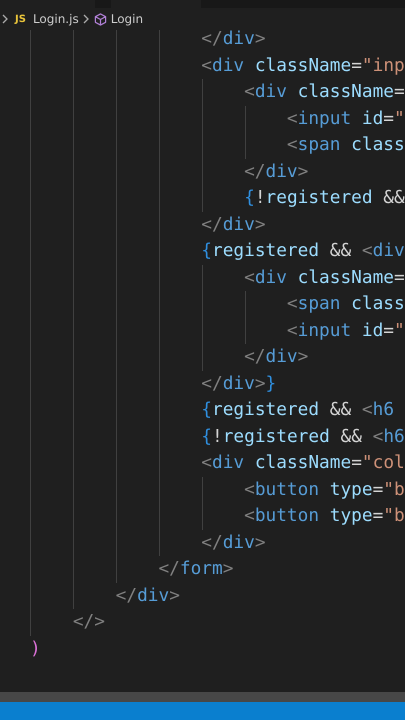 This screenshot has width=405, height=720. I want to click on code-line: </form>, so click(195, 568).